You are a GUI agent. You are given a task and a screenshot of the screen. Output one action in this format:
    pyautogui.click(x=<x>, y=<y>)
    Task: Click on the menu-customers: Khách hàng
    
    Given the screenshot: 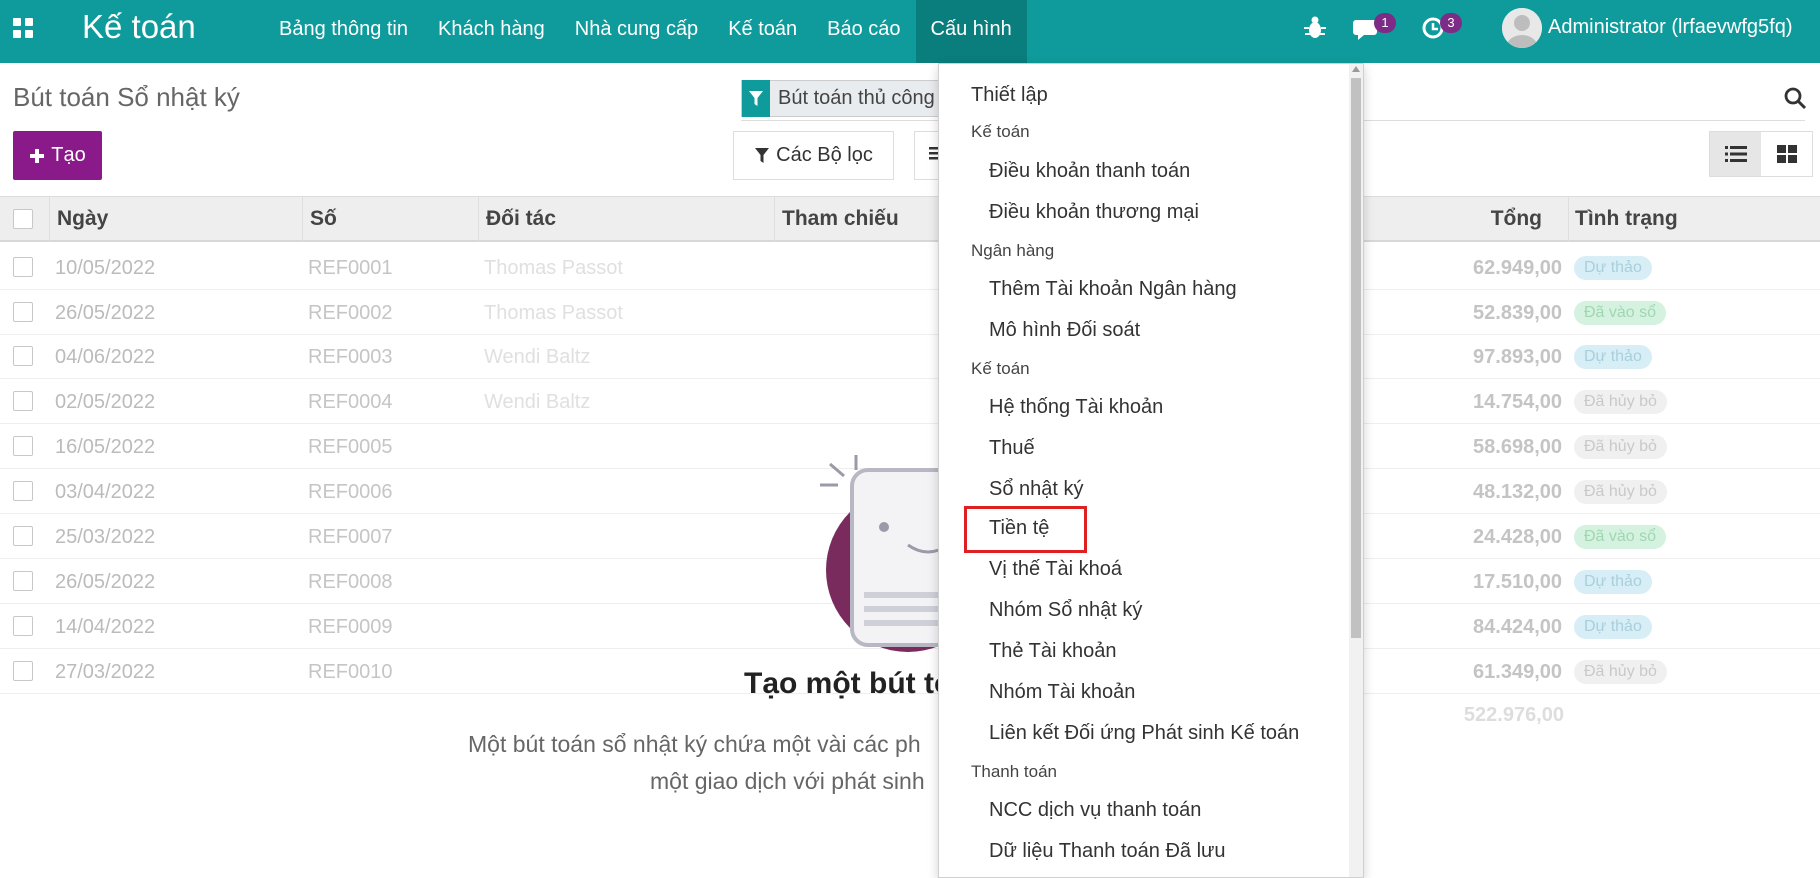 What is the action you would take?
    pyautogui.click(x=491, y=31)
    